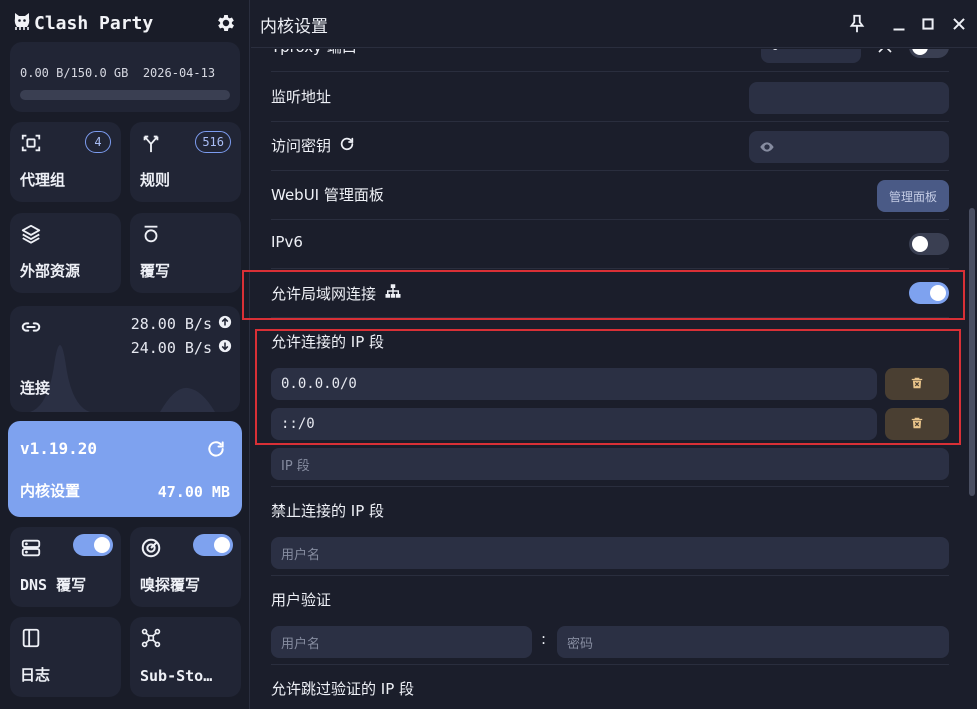 This screenshot has width=977, height=709. What do you see at coordinates (118, 73) in the screenshot?
I see `traffic-usage: 0.00 B/150.0 GB 2026-04-13` at bounding box center [118, 73].